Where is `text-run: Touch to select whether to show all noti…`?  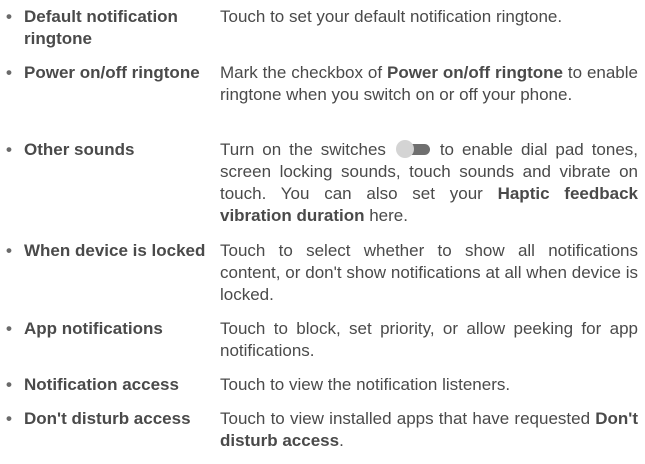 text-run: Touch to select whether to show all noti… is located at coordinates (429, 272).